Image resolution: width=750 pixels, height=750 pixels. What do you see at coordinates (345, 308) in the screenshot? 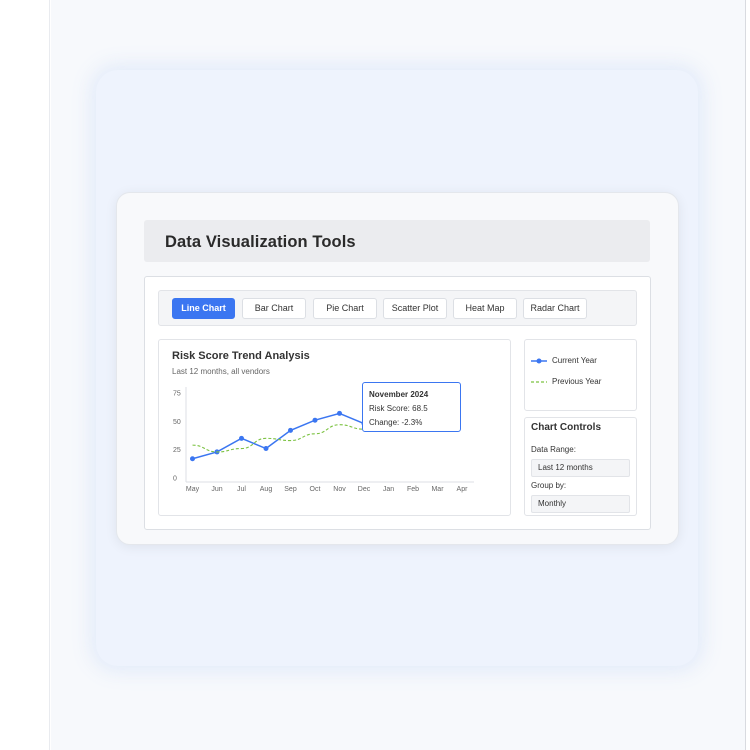
I see `tab-pie-chart: Pie Chart` at bounding box center [345, 308].